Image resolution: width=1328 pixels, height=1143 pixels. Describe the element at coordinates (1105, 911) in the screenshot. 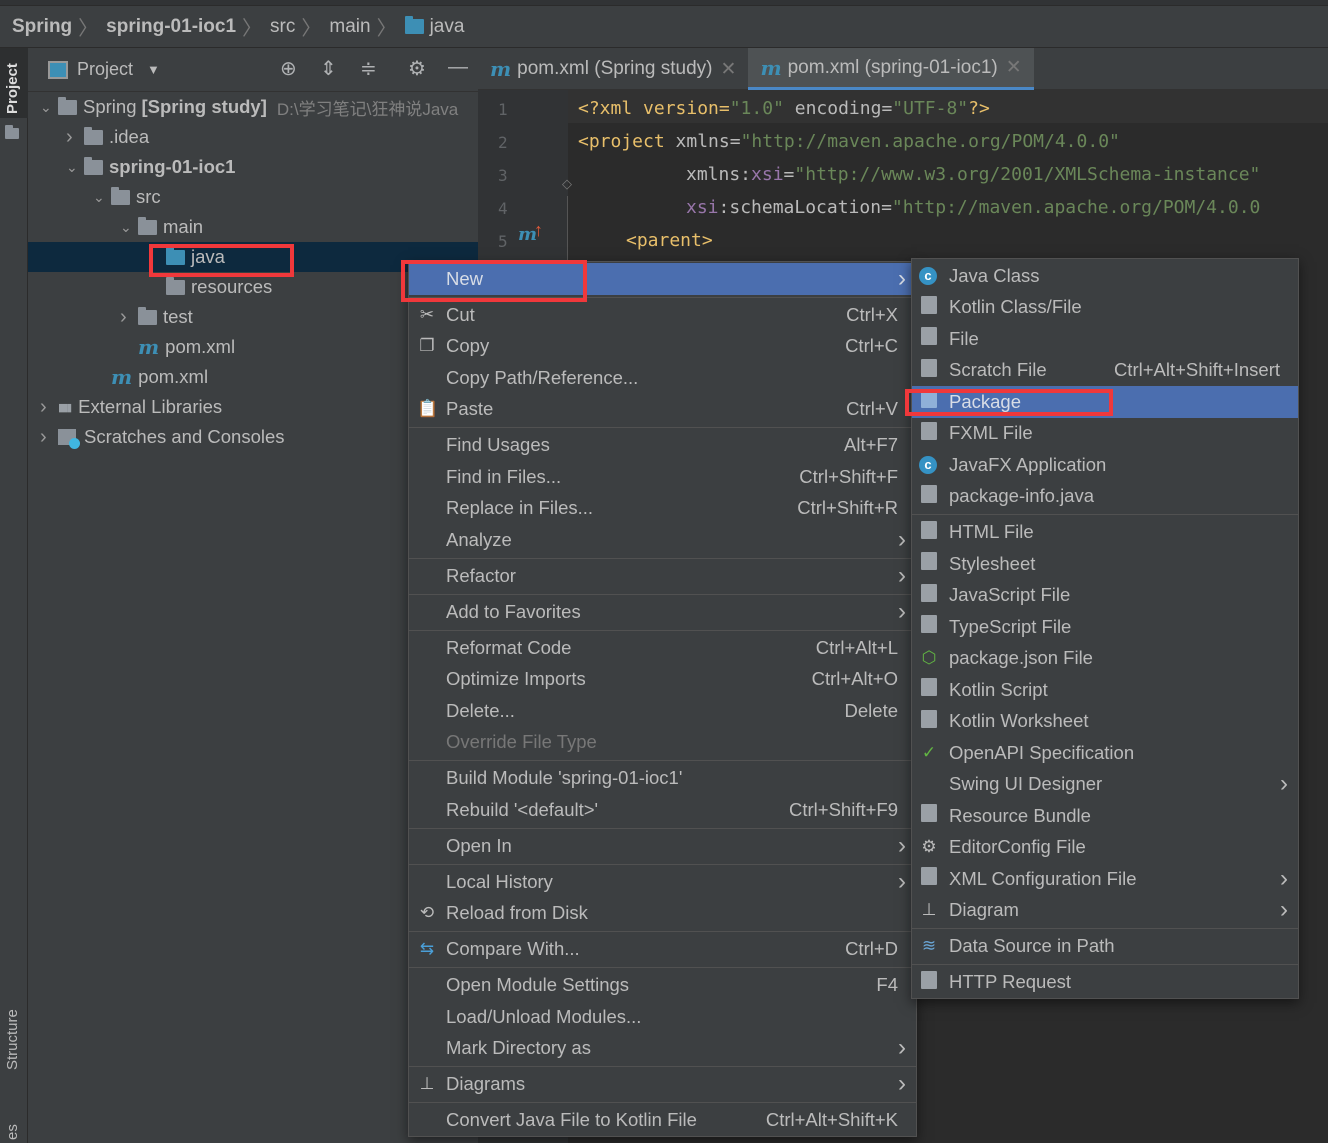

I see `menu-item-diagram: ⊥ Diagram ›` at that location.